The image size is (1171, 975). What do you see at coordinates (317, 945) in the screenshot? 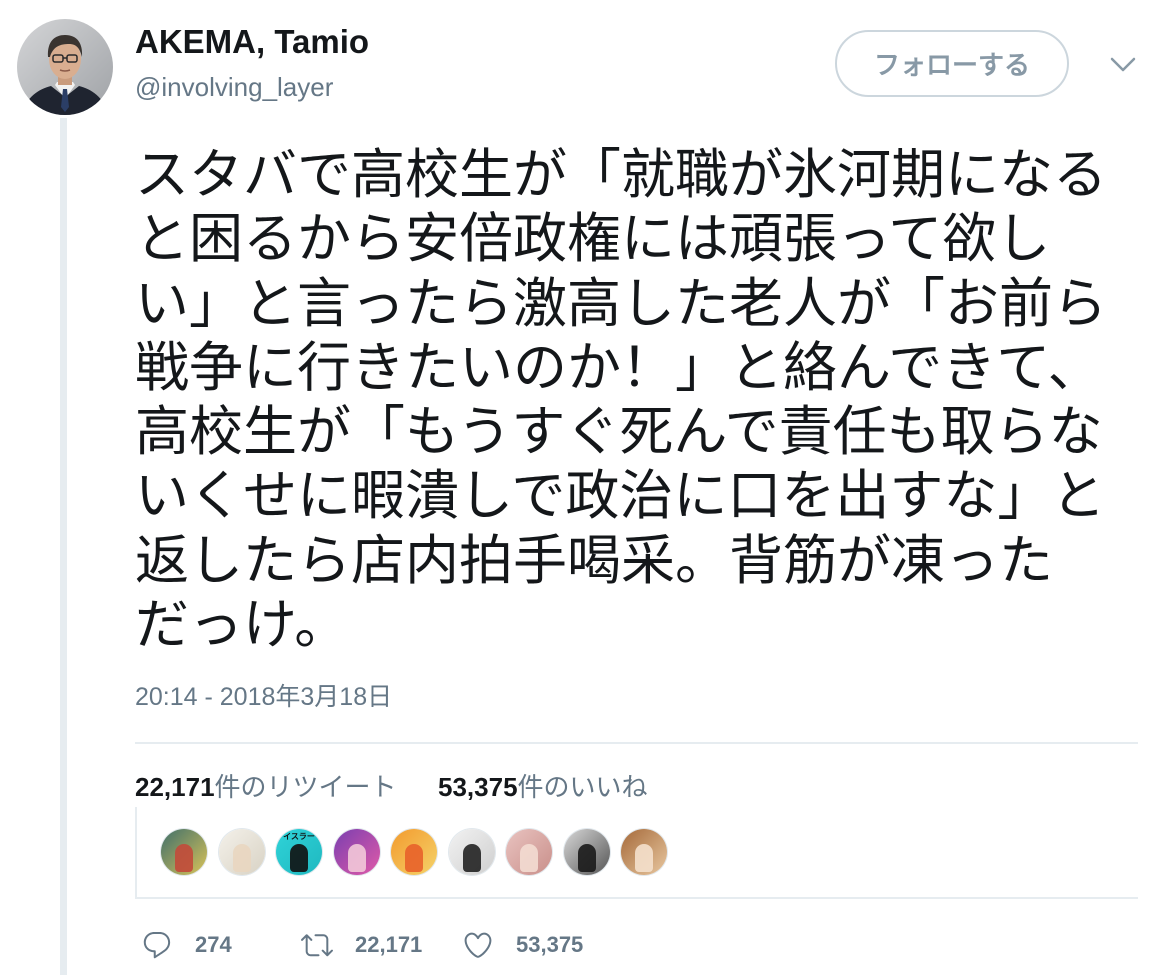
I see `retweet-icon` at bounding box center [317, 945].